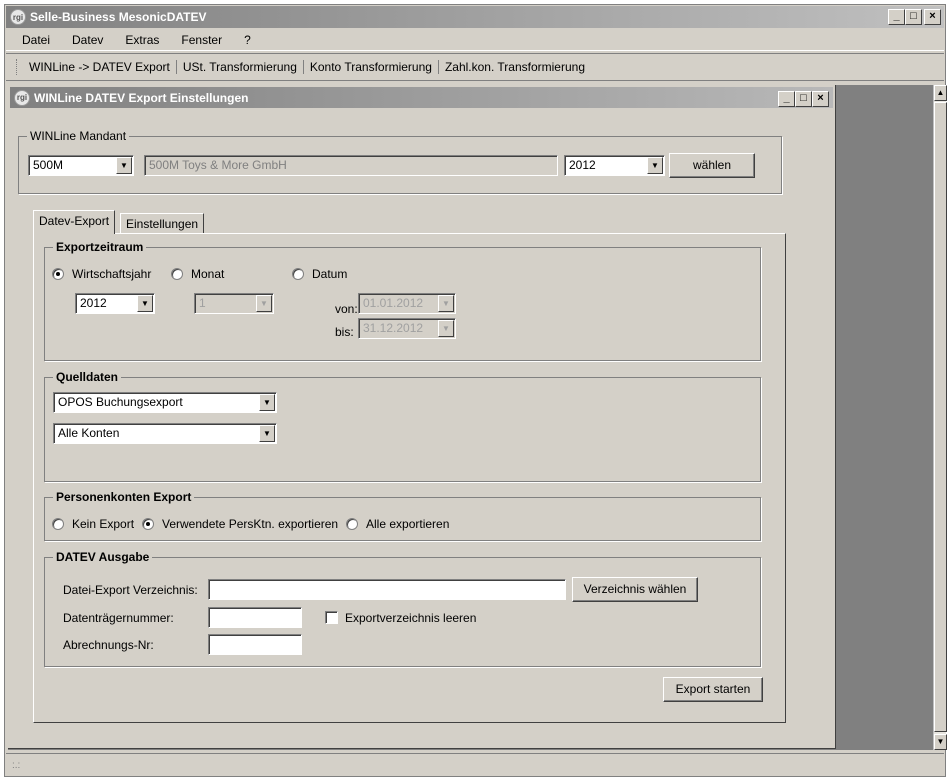 This screenshot has height=781, width=950. I want to click on month-select: 1 ▼, so click(234, 303).